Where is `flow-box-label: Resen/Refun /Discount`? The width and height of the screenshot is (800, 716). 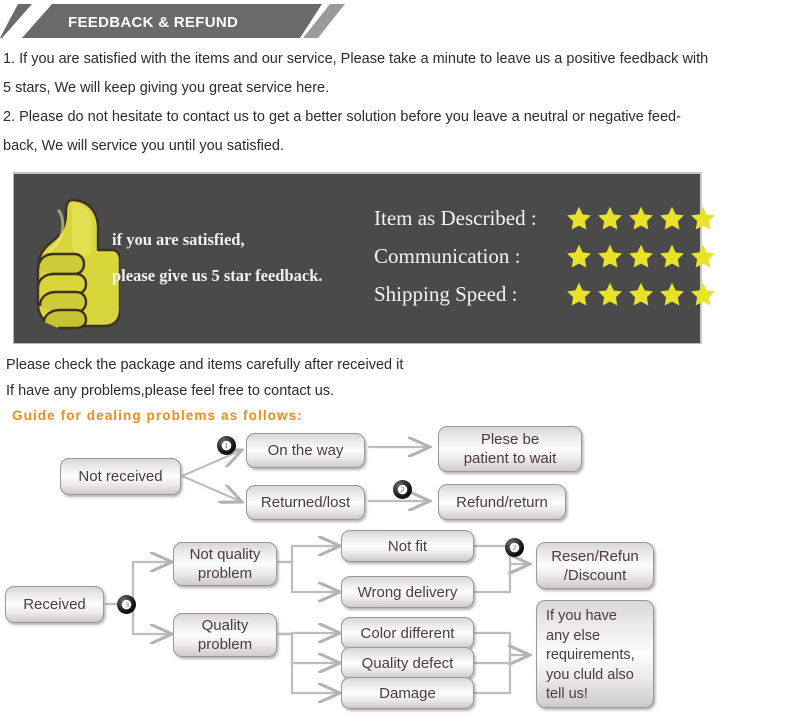
flow-box-label: Resen/Refun /Discount is located at coordinates (595, 565).